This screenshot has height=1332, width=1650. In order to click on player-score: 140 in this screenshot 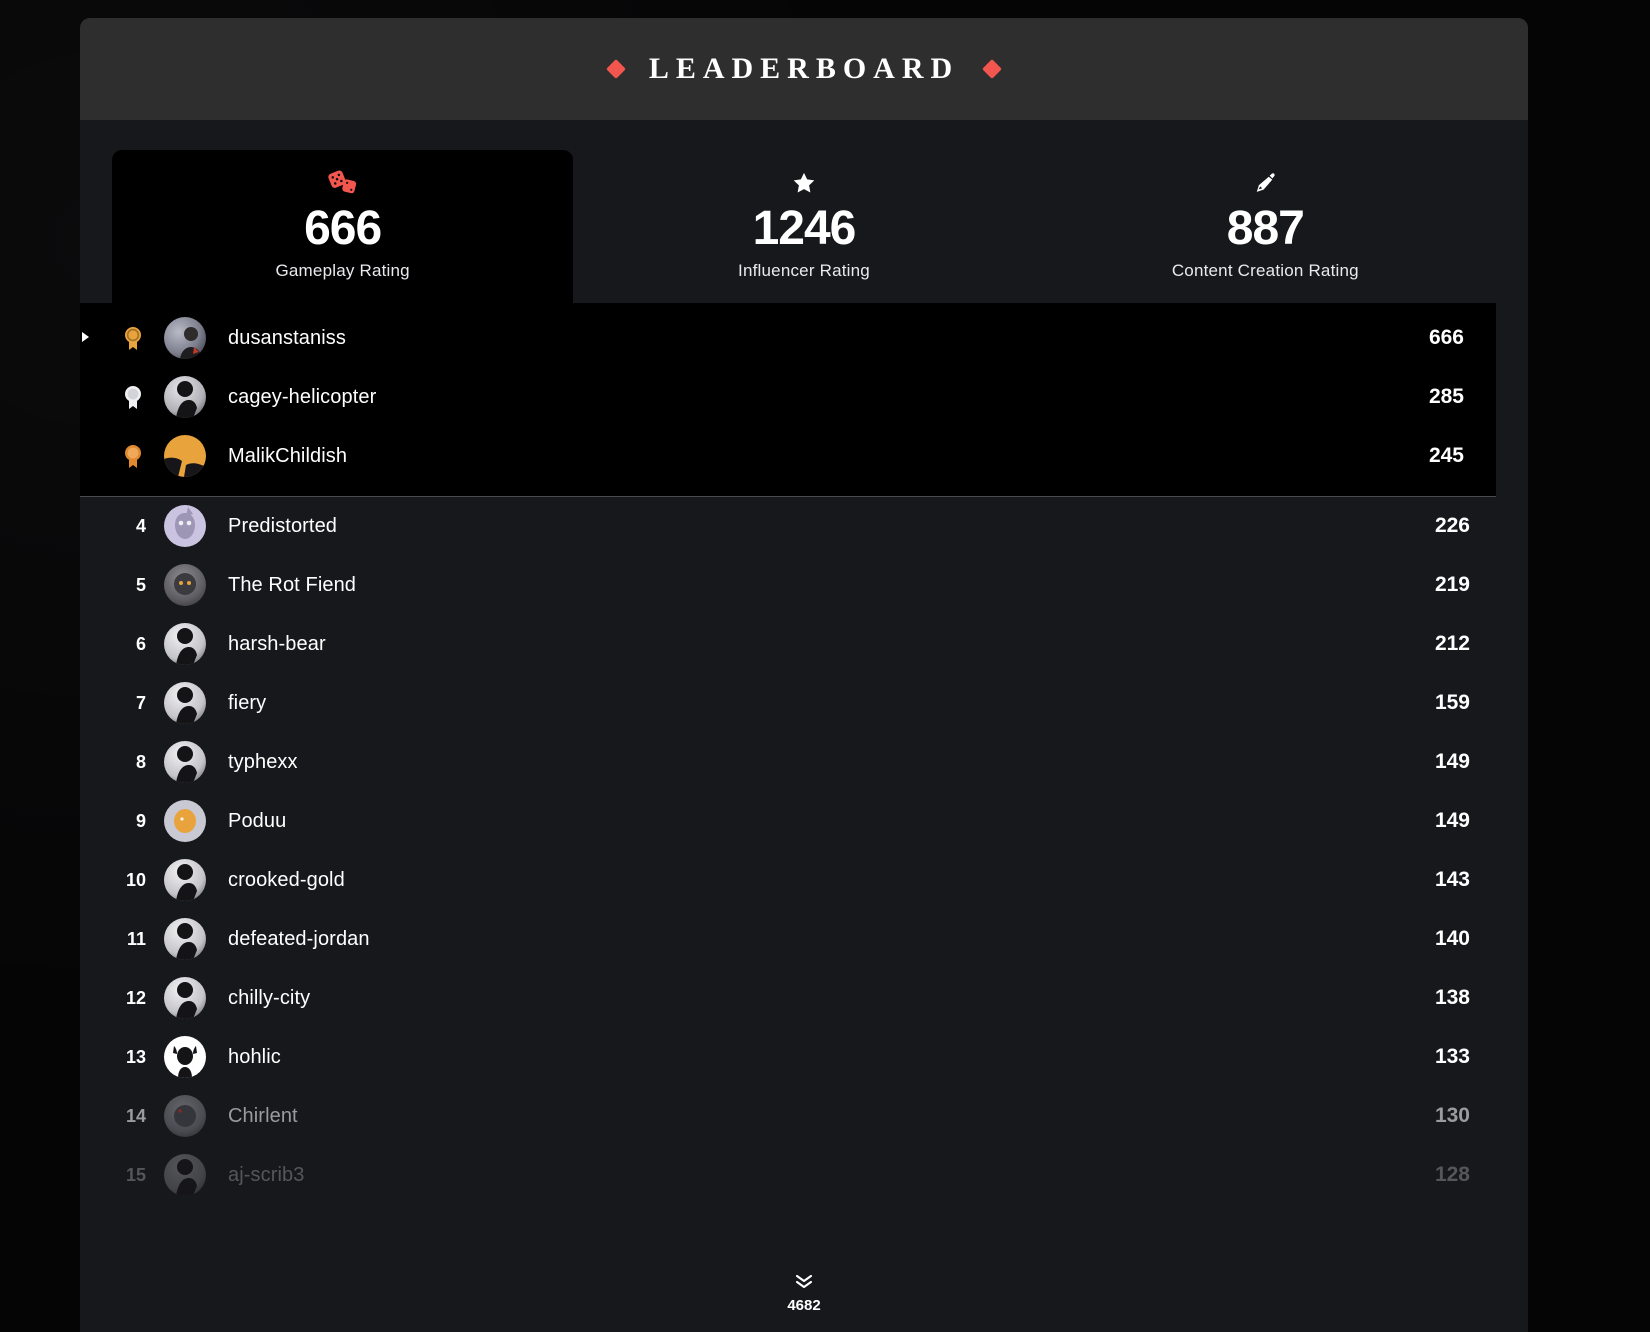, I will do `click(1452, 939)`.